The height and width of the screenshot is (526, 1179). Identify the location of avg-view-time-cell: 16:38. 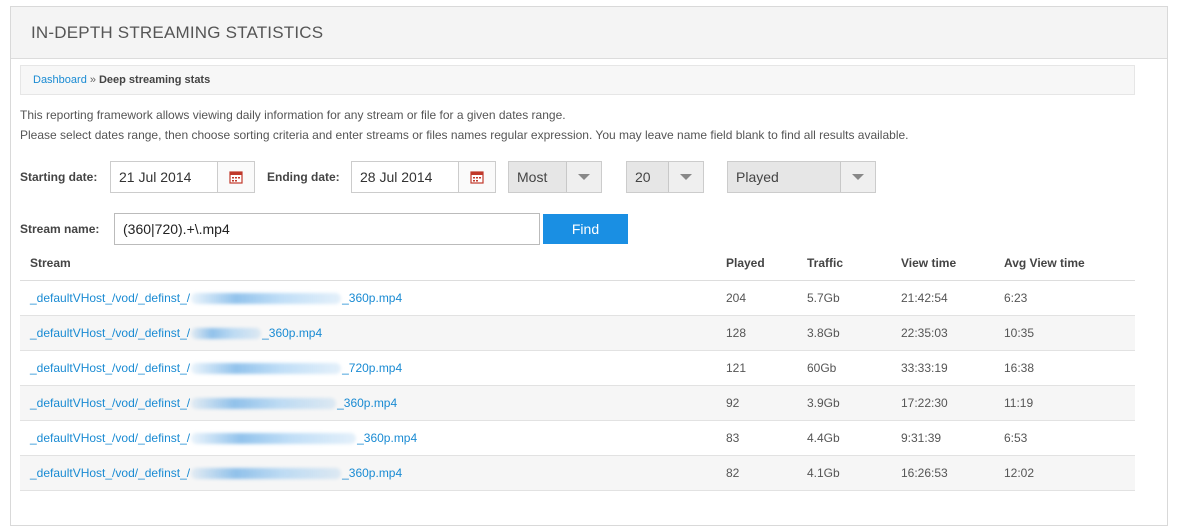
(1019, 368).